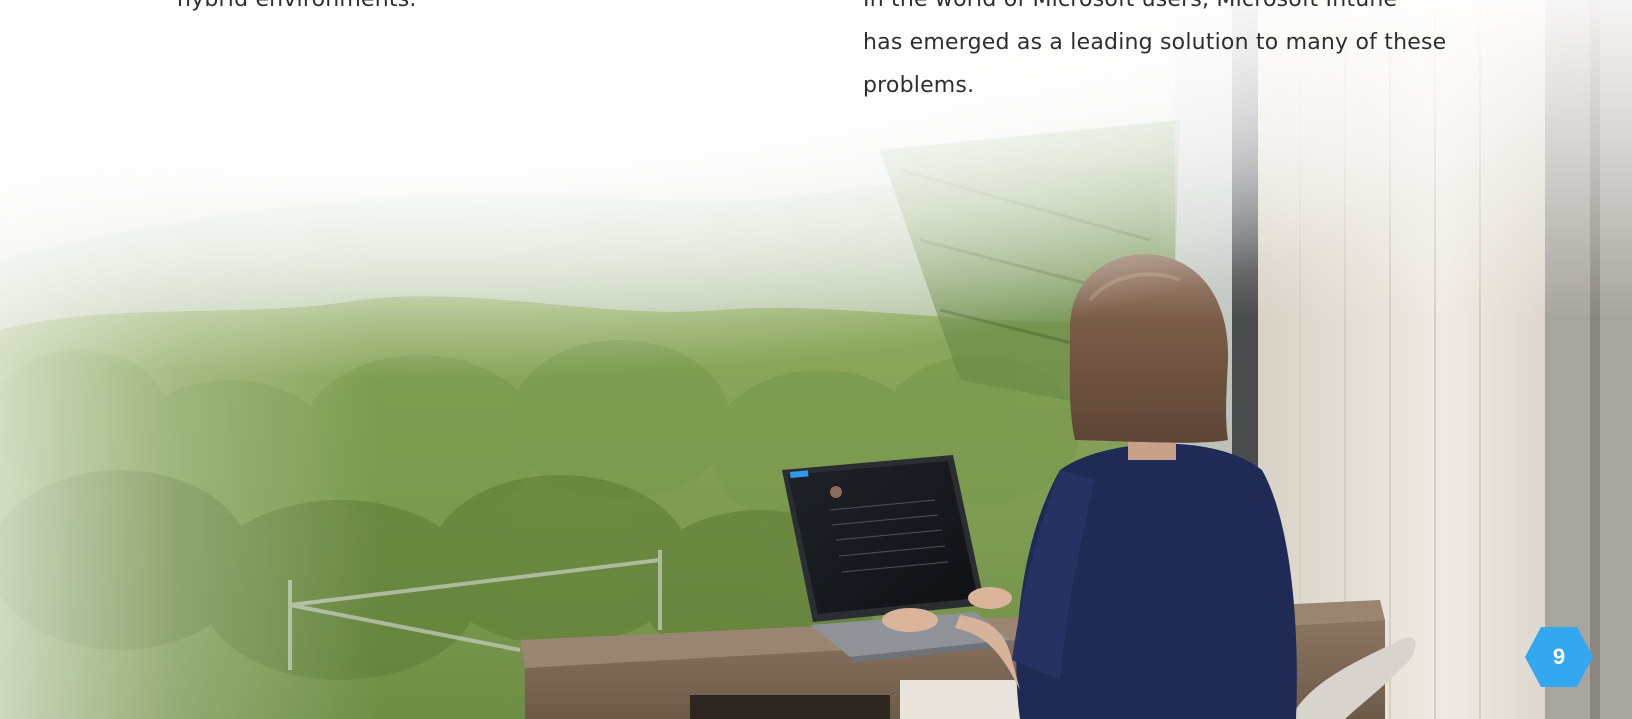 The width and height of the screenshot is (1632, 719). I want to click on left-paragraph-line: hybrid environments., so click(437, 10).